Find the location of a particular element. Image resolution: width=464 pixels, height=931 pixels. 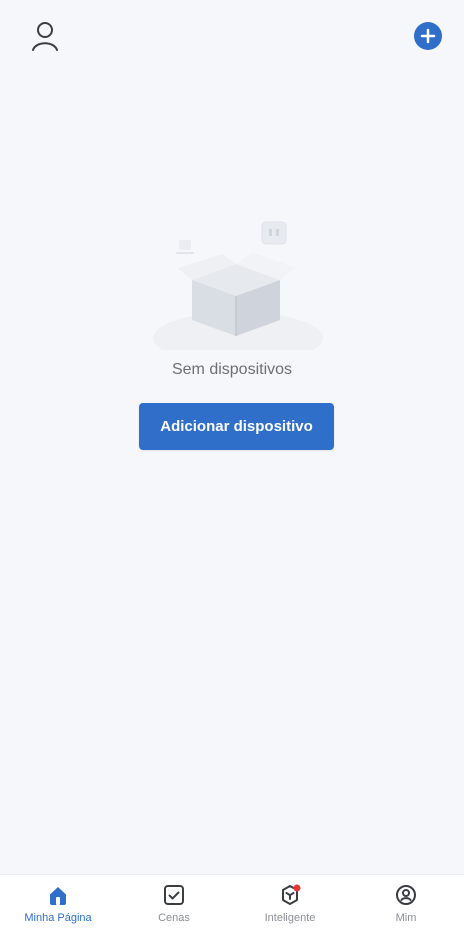

checkbox-icon is located at coordinates (174, 895).